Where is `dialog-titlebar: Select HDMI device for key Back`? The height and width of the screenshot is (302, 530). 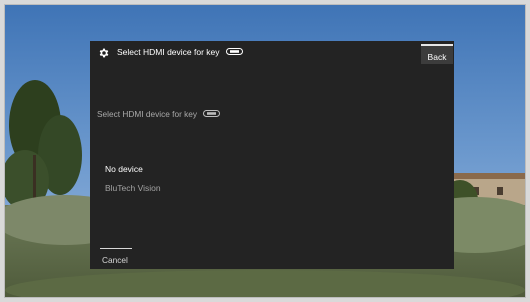
dialog-titlebar: Select HDMI device for key Back is located at coordinates (272, 53).